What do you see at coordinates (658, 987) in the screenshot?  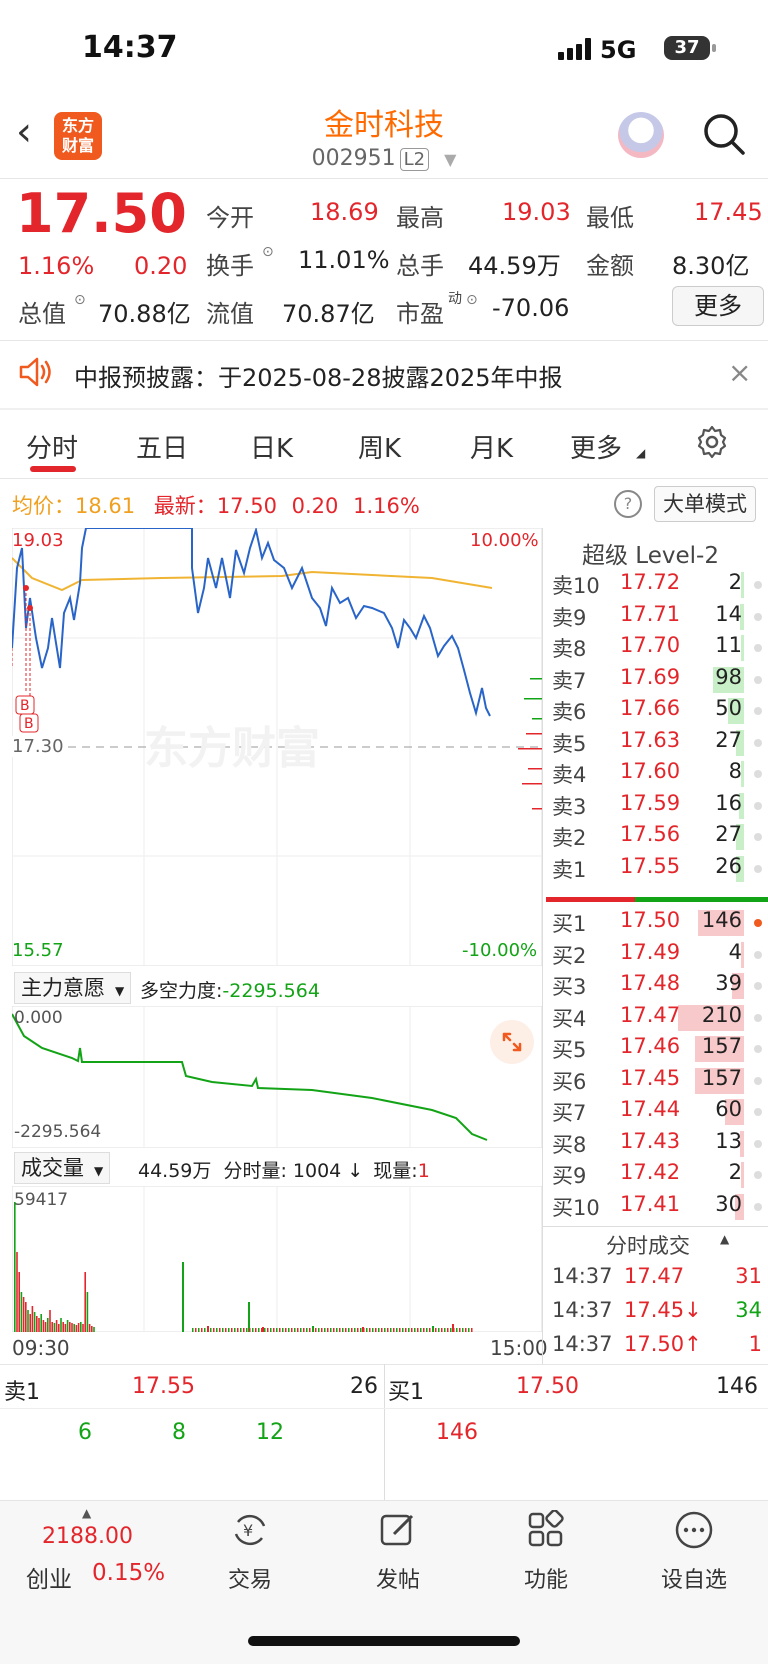 I see `bid-level-row: 买3 17.48 39` at bounding box center [658, 987].